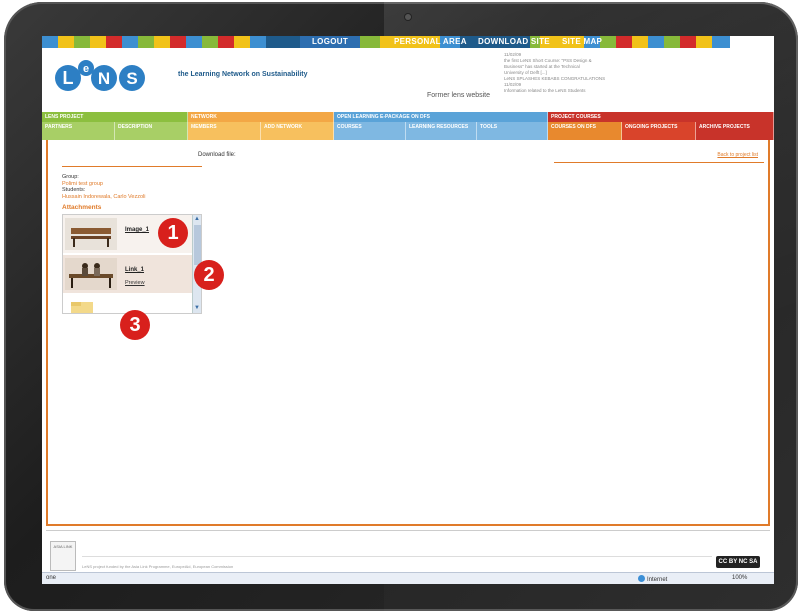  What do you see at coordinates (51, 578) in the screenshot?
I see `status-text: one` at bounding box center [51, 578].